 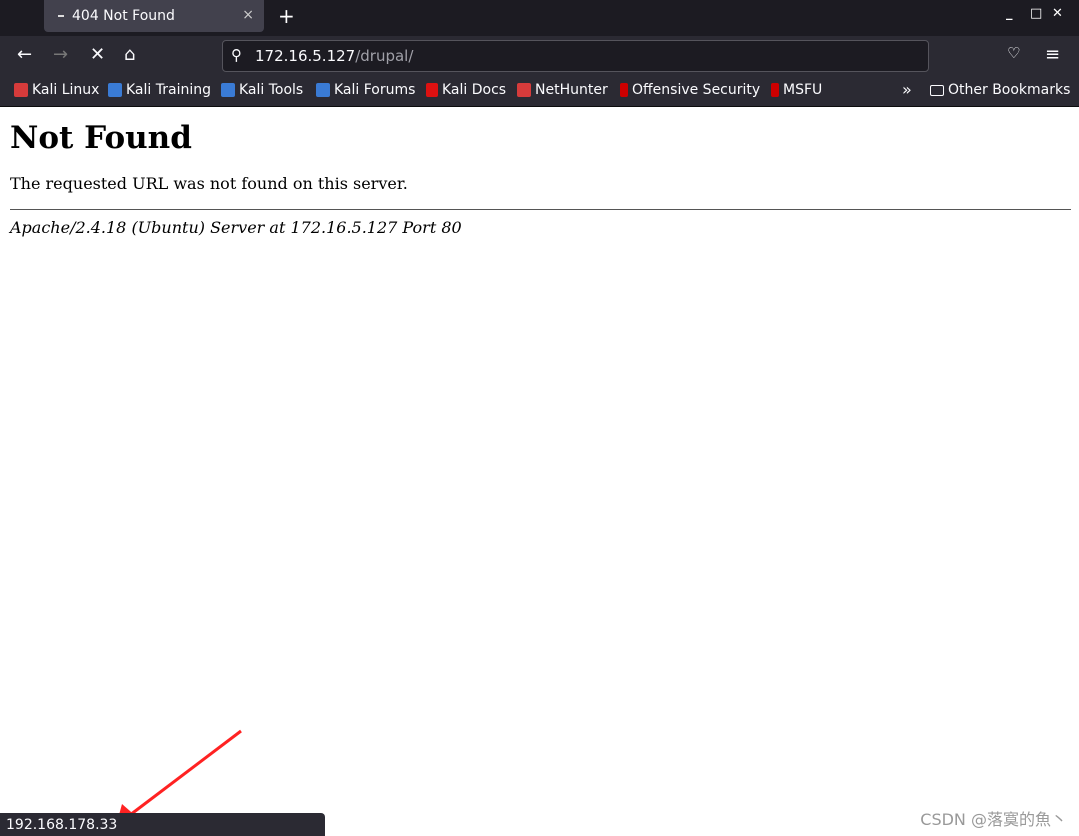 What do you see at coordinates (162, 824) in the screenshot?
I see `status-bar: 192.168.178.33` at bounding box center [162, 824].